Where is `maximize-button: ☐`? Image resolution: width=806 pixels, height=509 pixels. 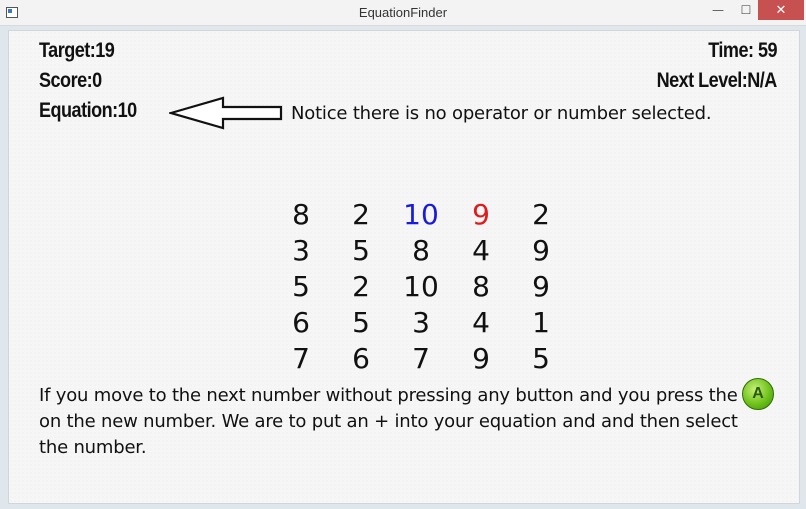 maximize-button: ☐ is located at coordinates (746, 10).